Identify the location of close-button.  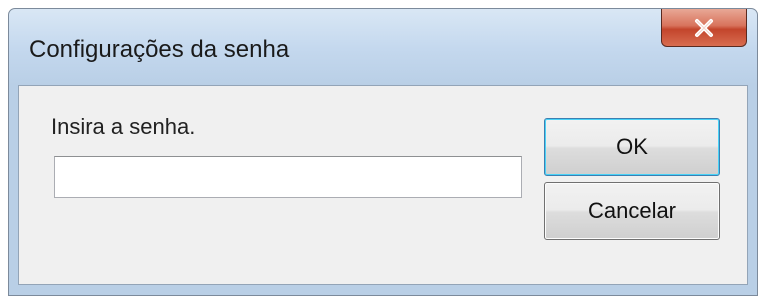
(704, 28).